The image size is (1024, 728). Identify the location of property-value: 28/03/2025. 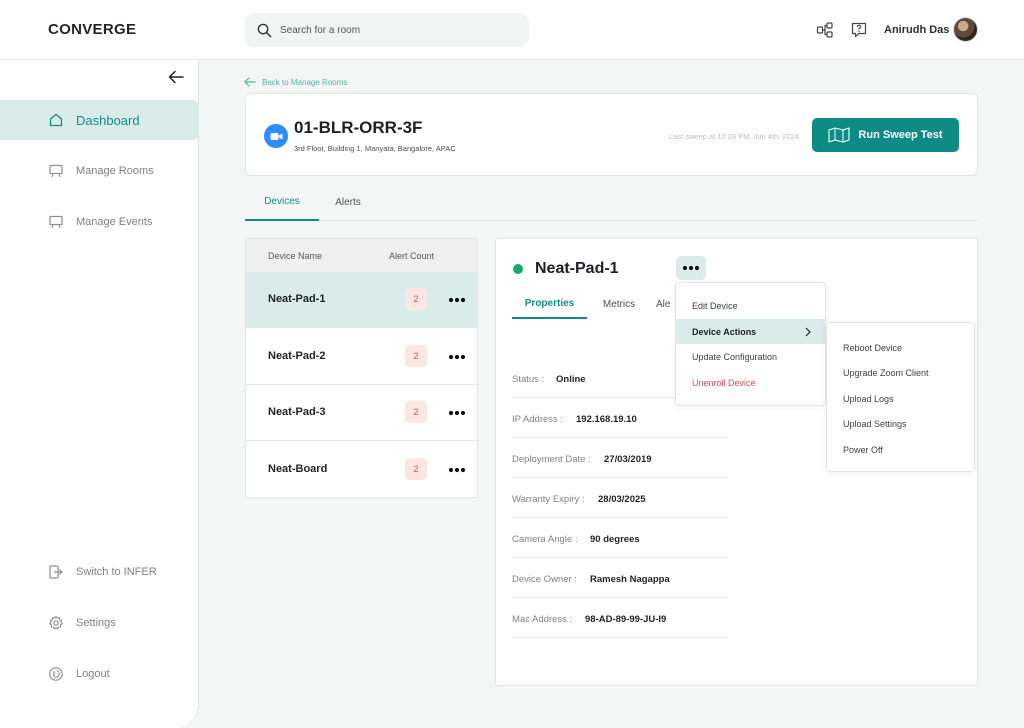
(622, 499).